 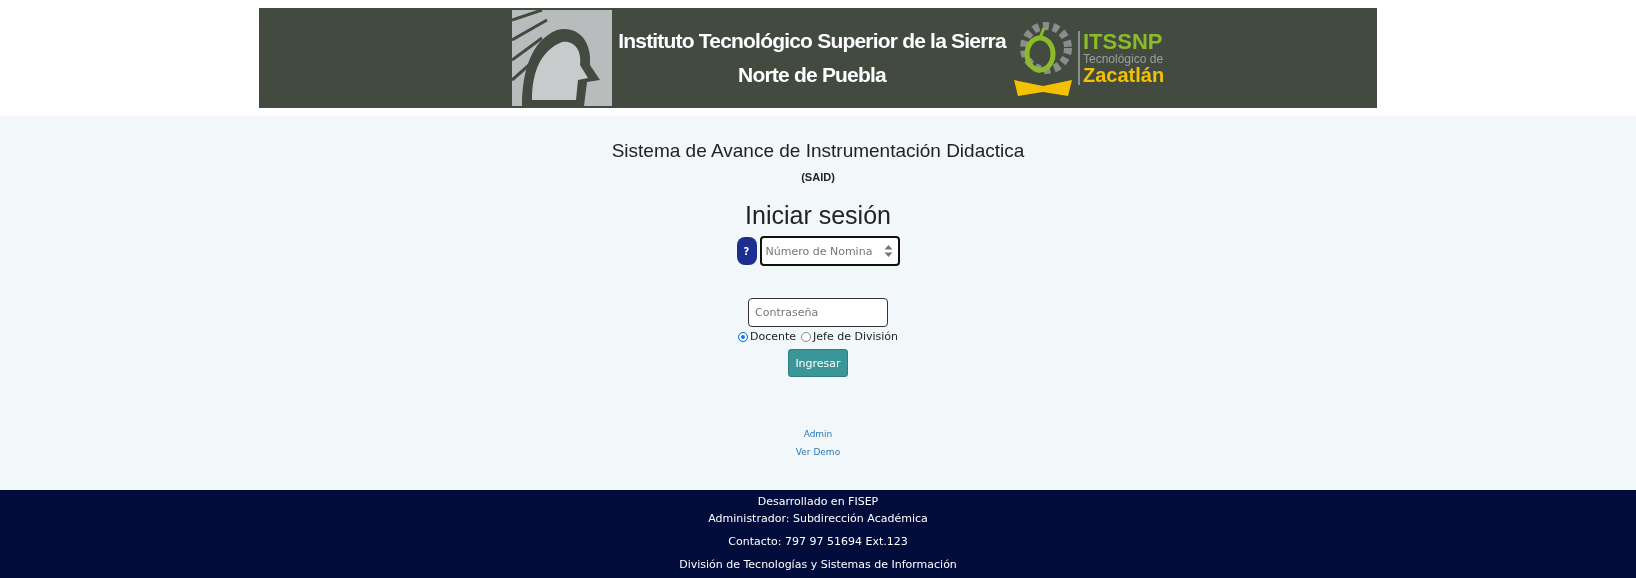 What do you see at coordinates (773, 336) in the screenshot?
I see `role-label: Docente` at bounding box center [773, 336].